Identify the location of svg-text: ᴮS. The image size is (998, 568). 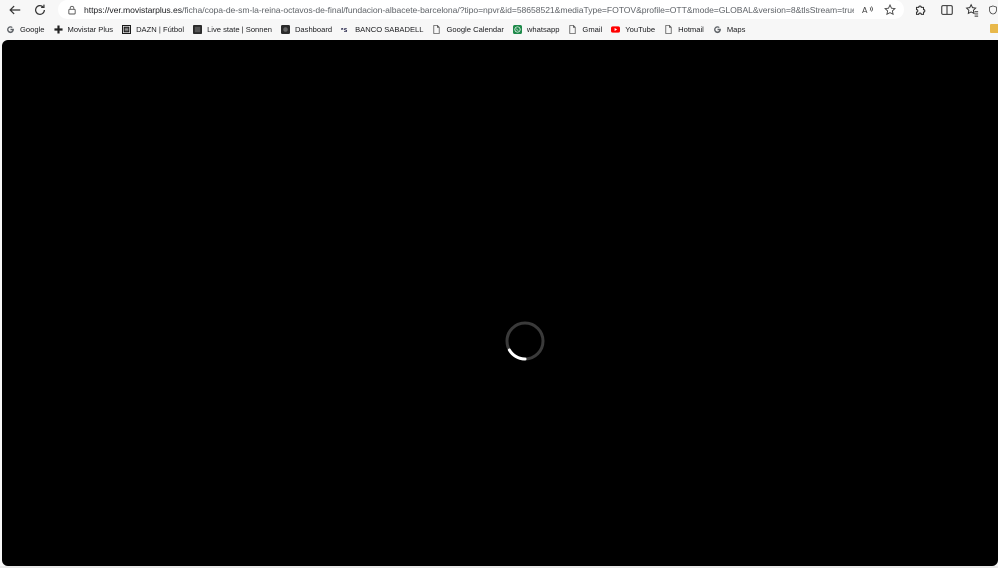
(344, 29).